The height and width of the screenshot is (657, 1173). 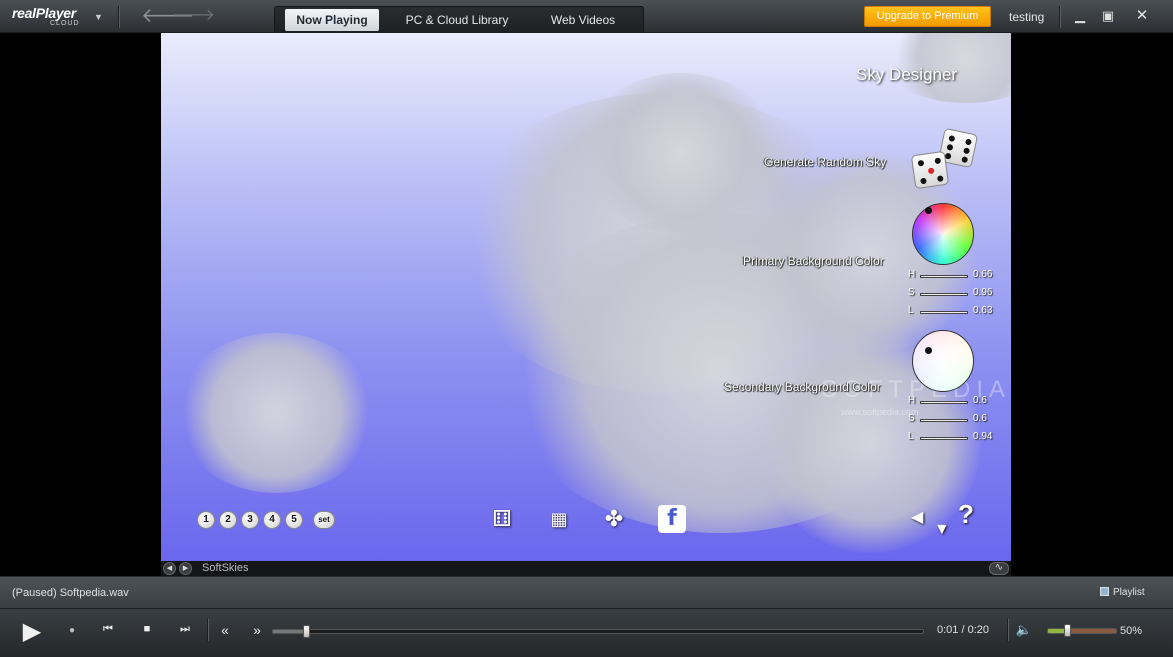 What do you see at coordinates (983, 292) in the screenshot?
I see `primary-saturation-value: 0.96` at bounding box center [983, 292].